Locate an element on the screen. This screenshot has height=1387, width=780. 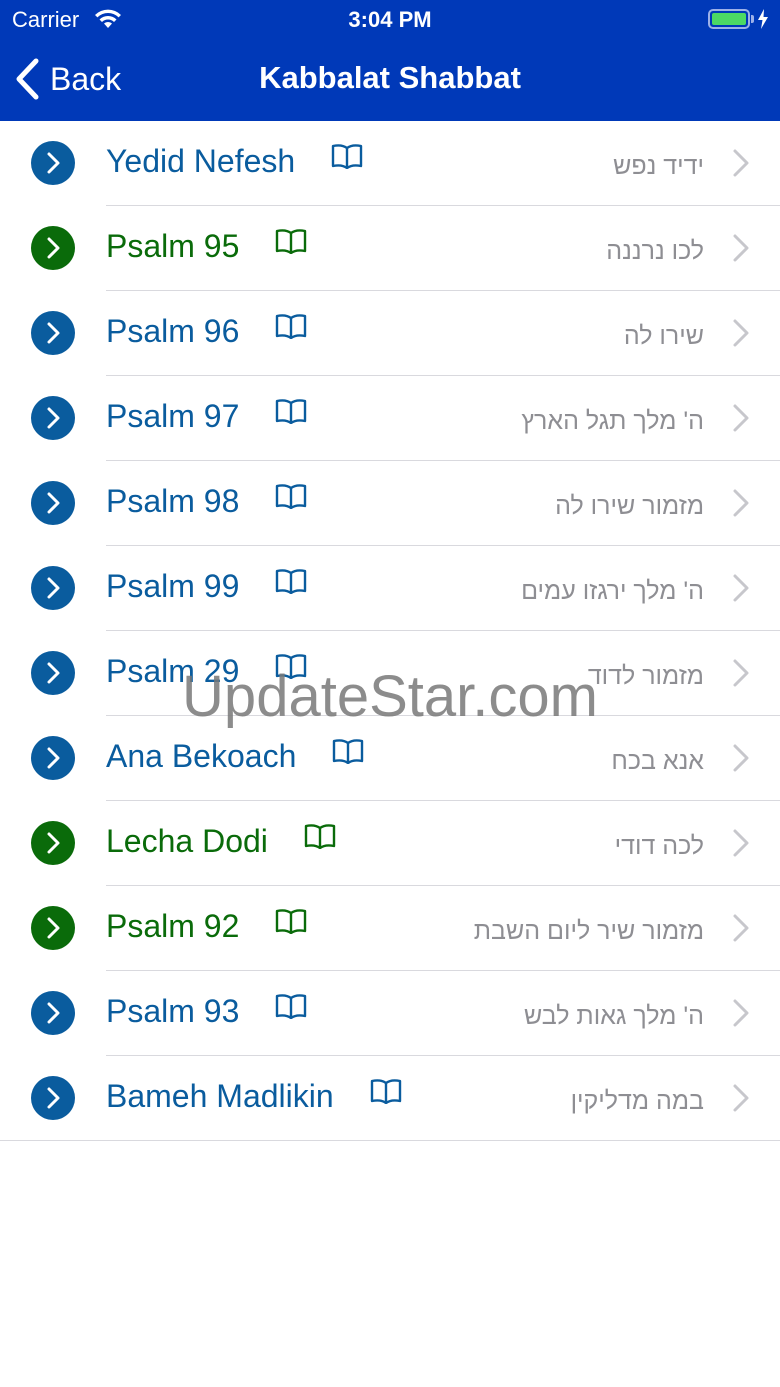
list-item: Yedid Nefesh ידיד נפש is located at coordinates (390, 163).